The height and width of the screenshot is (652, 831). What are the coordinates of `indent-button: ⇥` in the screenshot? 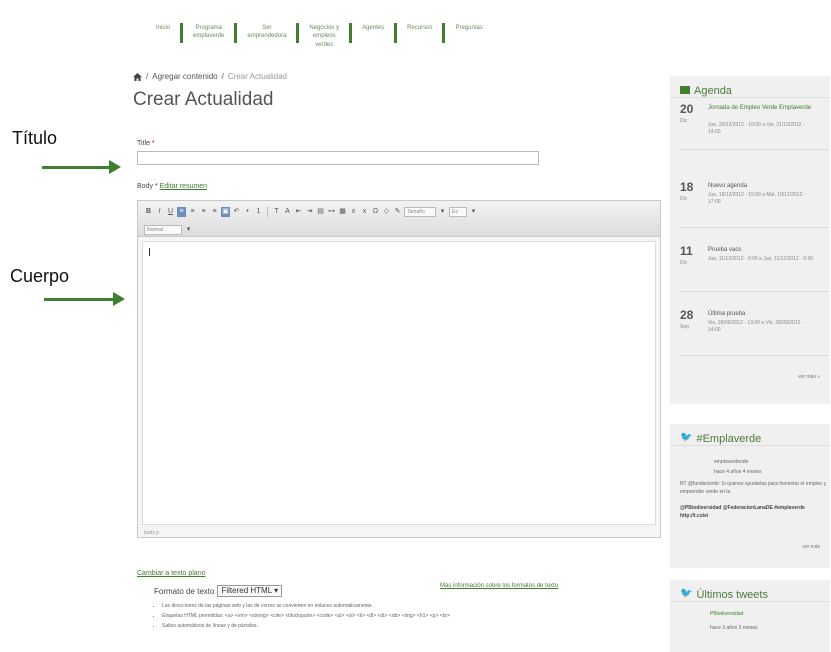 It's located at (309, 212).